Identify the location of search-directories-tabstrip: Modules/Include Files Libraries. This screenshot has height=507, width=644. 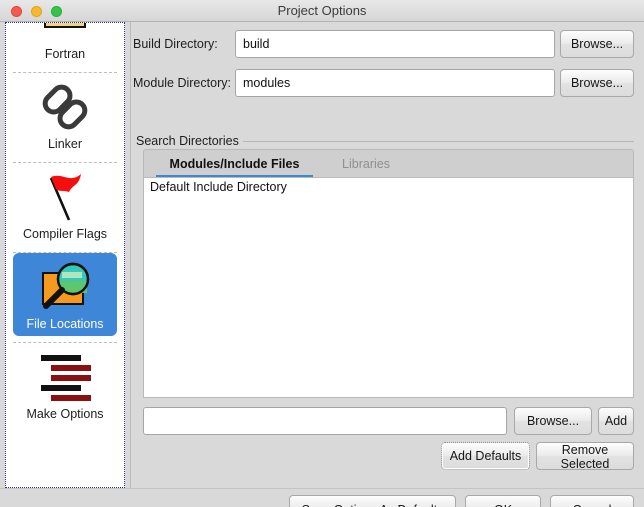
(388, 163).